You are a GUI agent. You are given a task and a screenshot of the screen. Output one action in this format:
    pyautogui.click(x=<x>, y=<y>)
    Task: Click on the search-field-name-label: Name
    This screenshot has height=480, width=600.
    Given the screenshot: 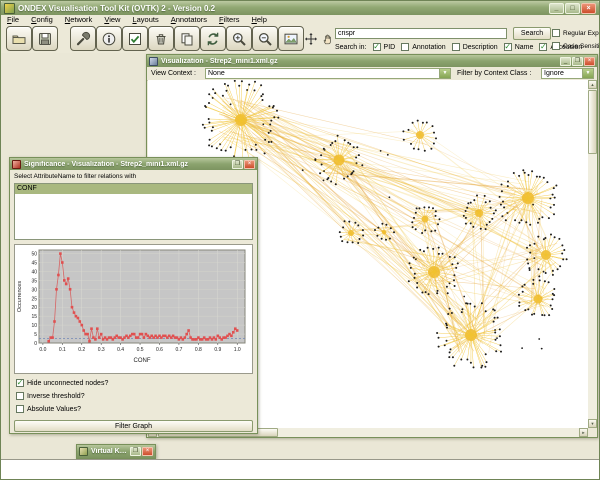 What is the action you would take?
    pyautogui.click(x=524, y=47)
    